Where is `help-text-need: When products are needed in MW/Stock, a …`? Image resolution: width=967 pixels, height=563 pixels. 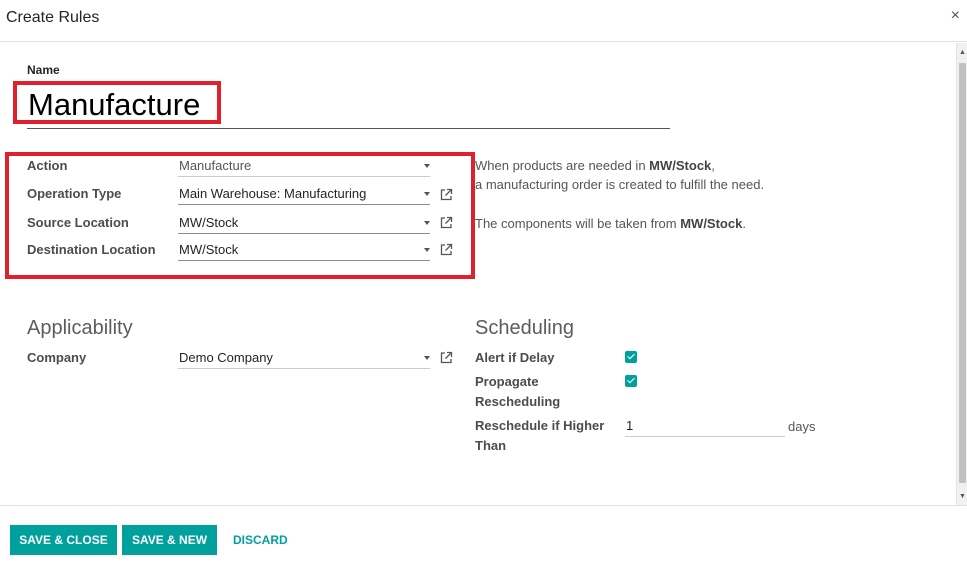
help-text-need: When products are needed in MW/Stock, a … is located at coordinates (619, 175).